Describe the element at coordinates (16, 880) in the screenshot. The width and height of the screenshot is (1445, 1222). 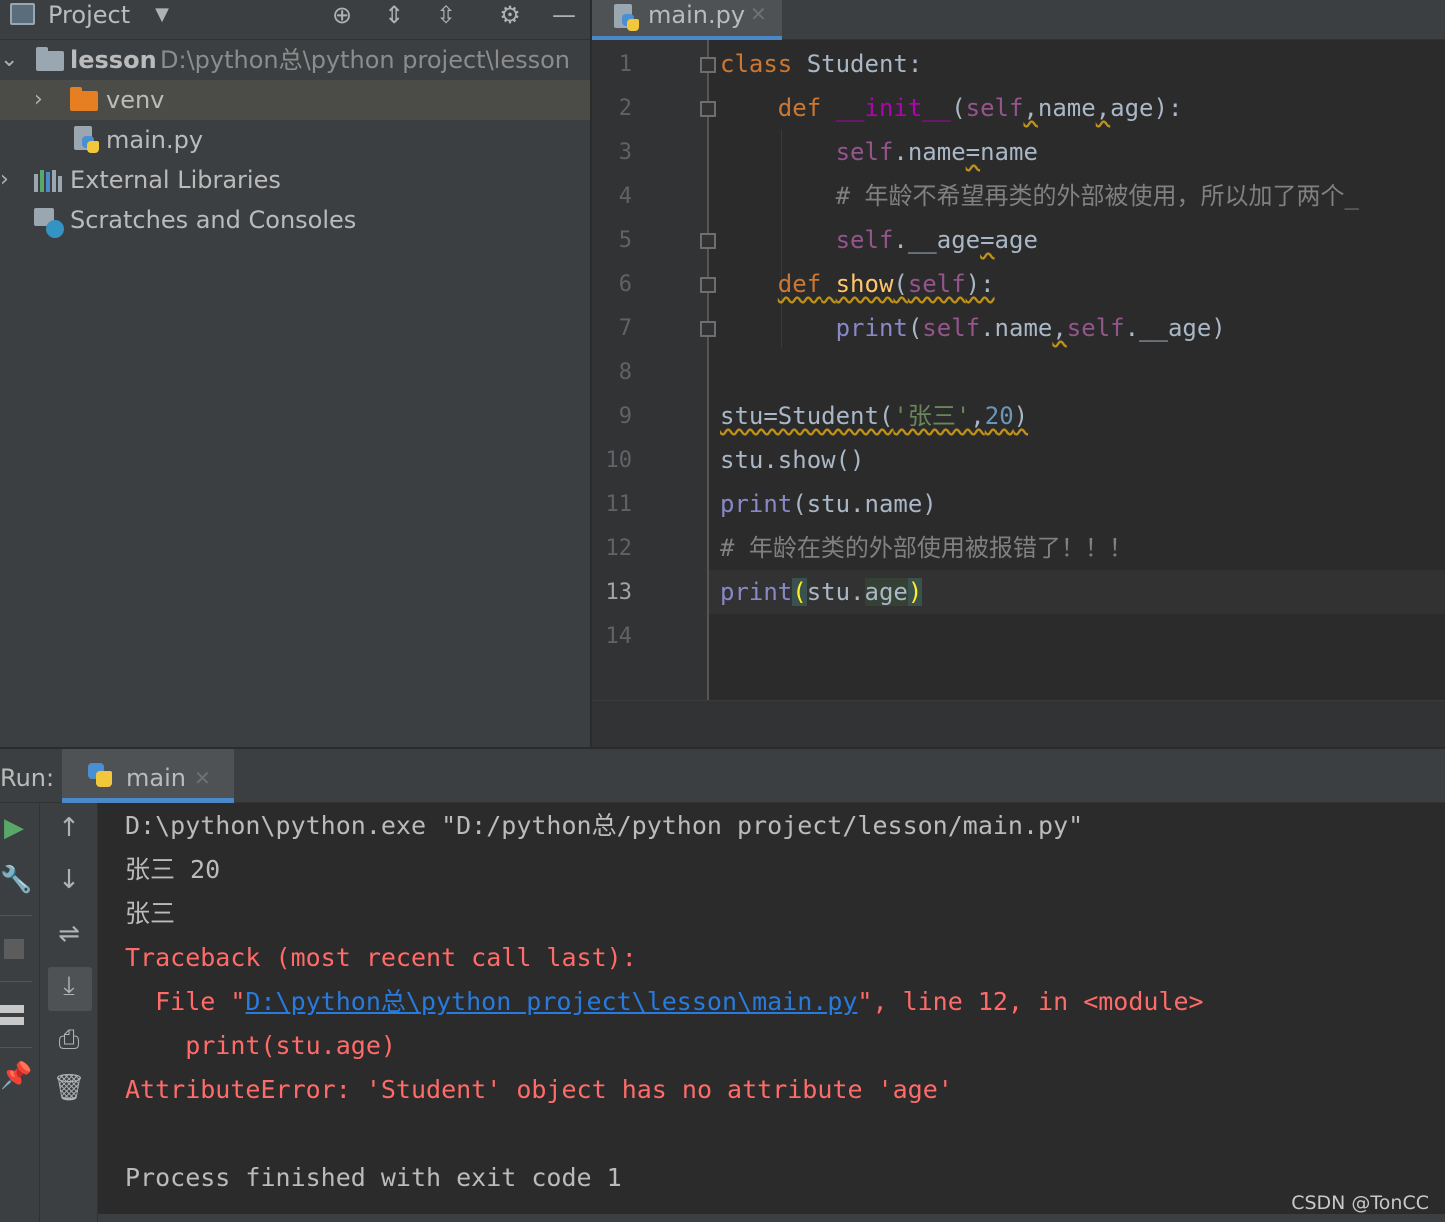
I see `wrench-icon: 🔧` at that location.